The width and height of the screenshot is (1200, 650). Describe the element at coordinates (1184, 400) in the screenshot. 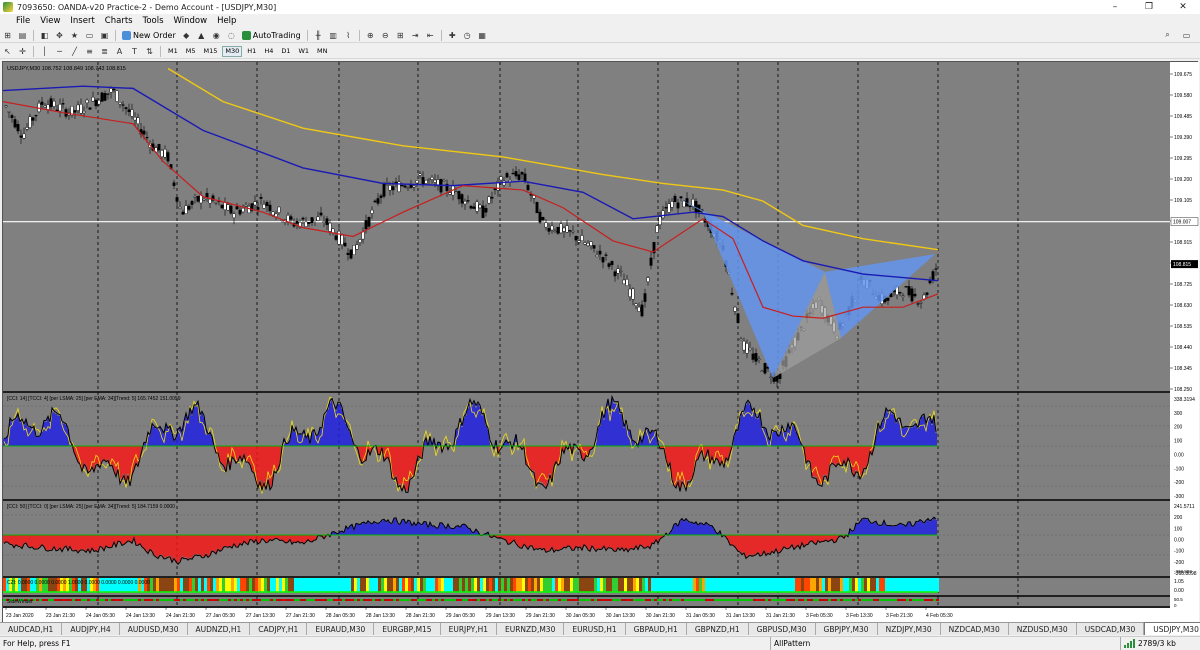

I see `cci1-axis-label: 338.3194` at that location.